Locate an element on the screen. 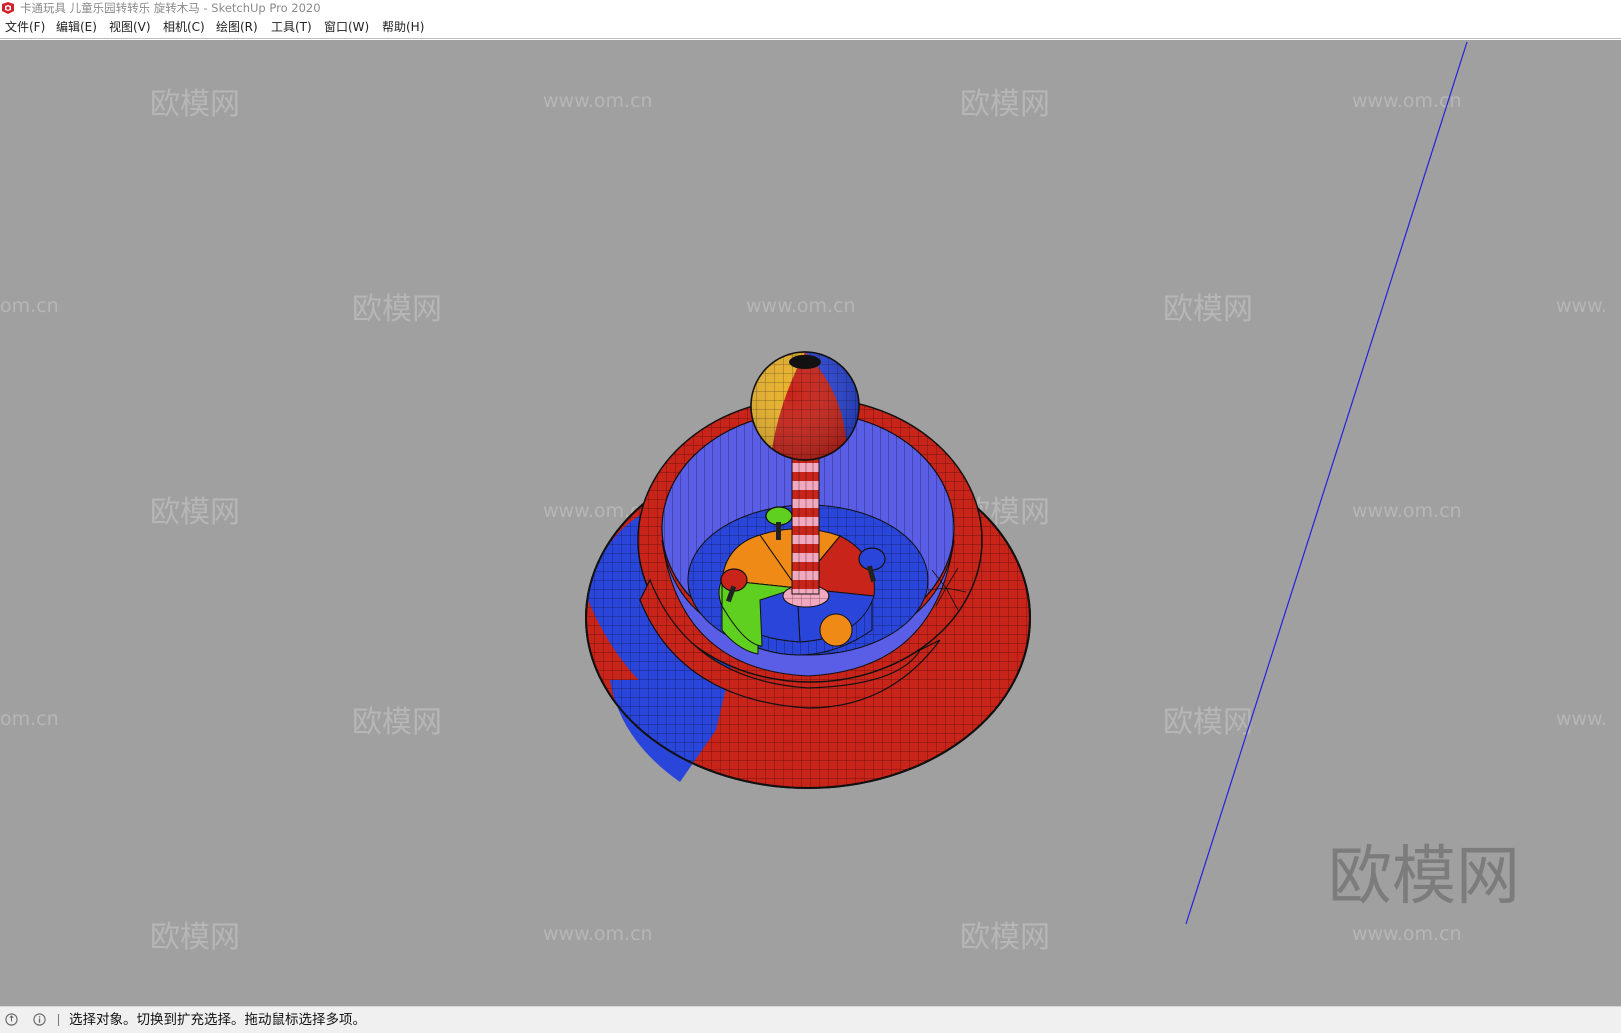 This screenshot has width=1621, height=1033. watermark-logo-large: 欧模网 is located at coordinates (1424, 877).